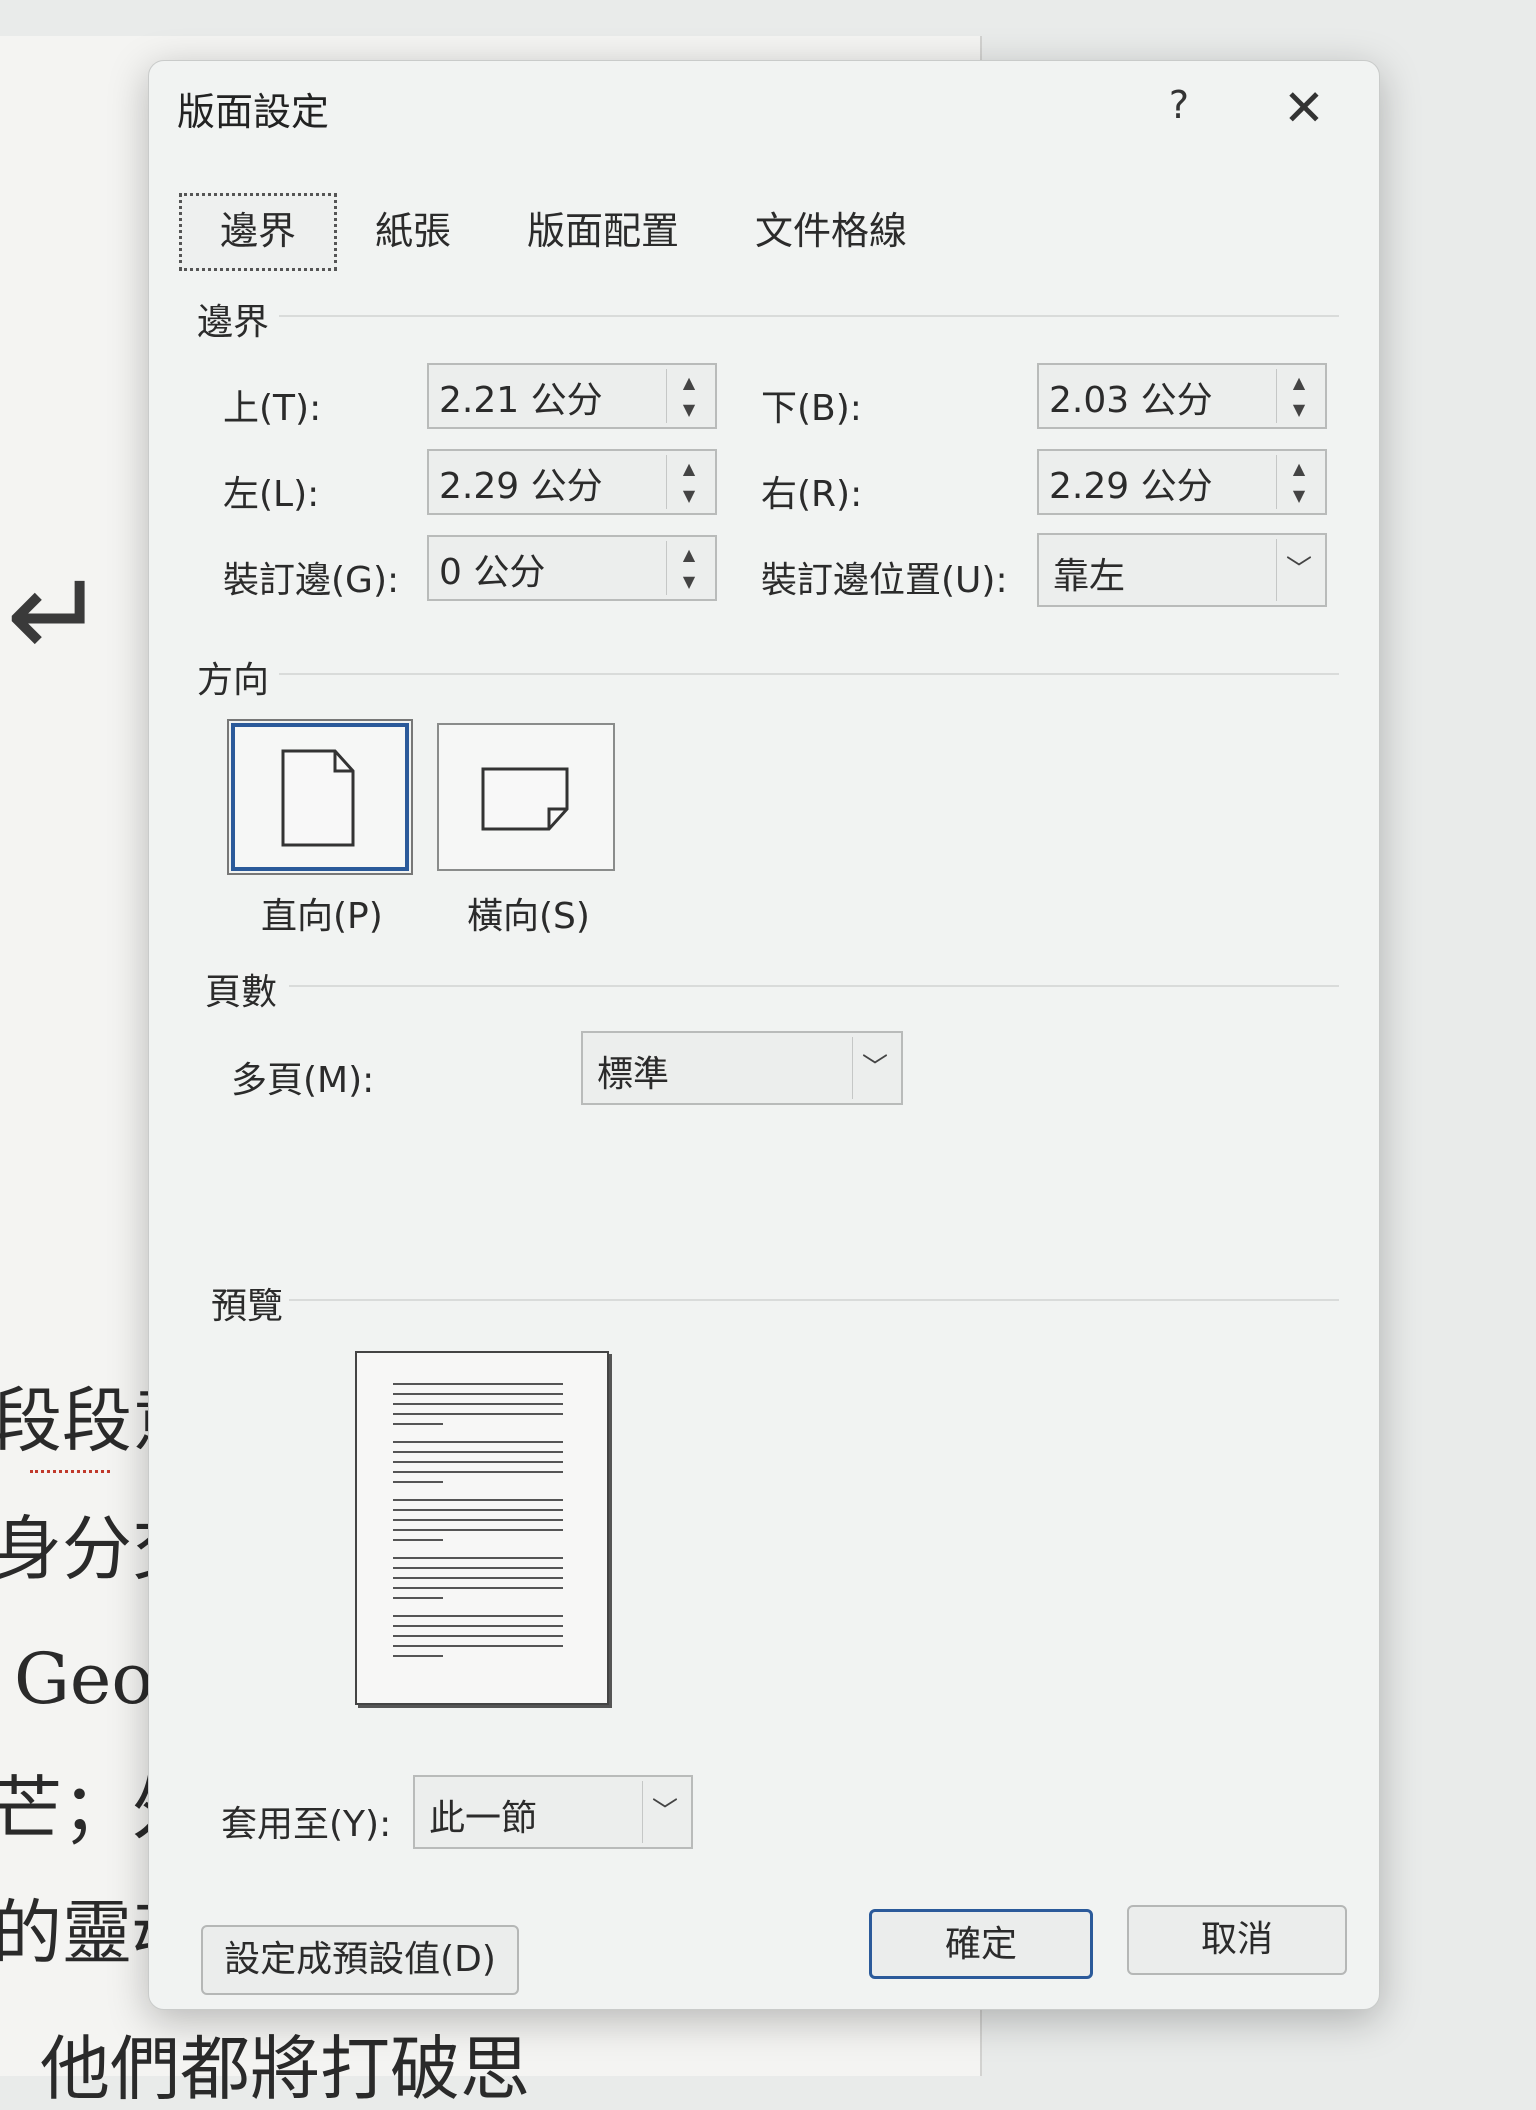 The width and height of the screenshot is (1536, 2110). Describe the element at coordinates (258, 232) in the screenshot. I see `tab-margins: 邊界` at that location.